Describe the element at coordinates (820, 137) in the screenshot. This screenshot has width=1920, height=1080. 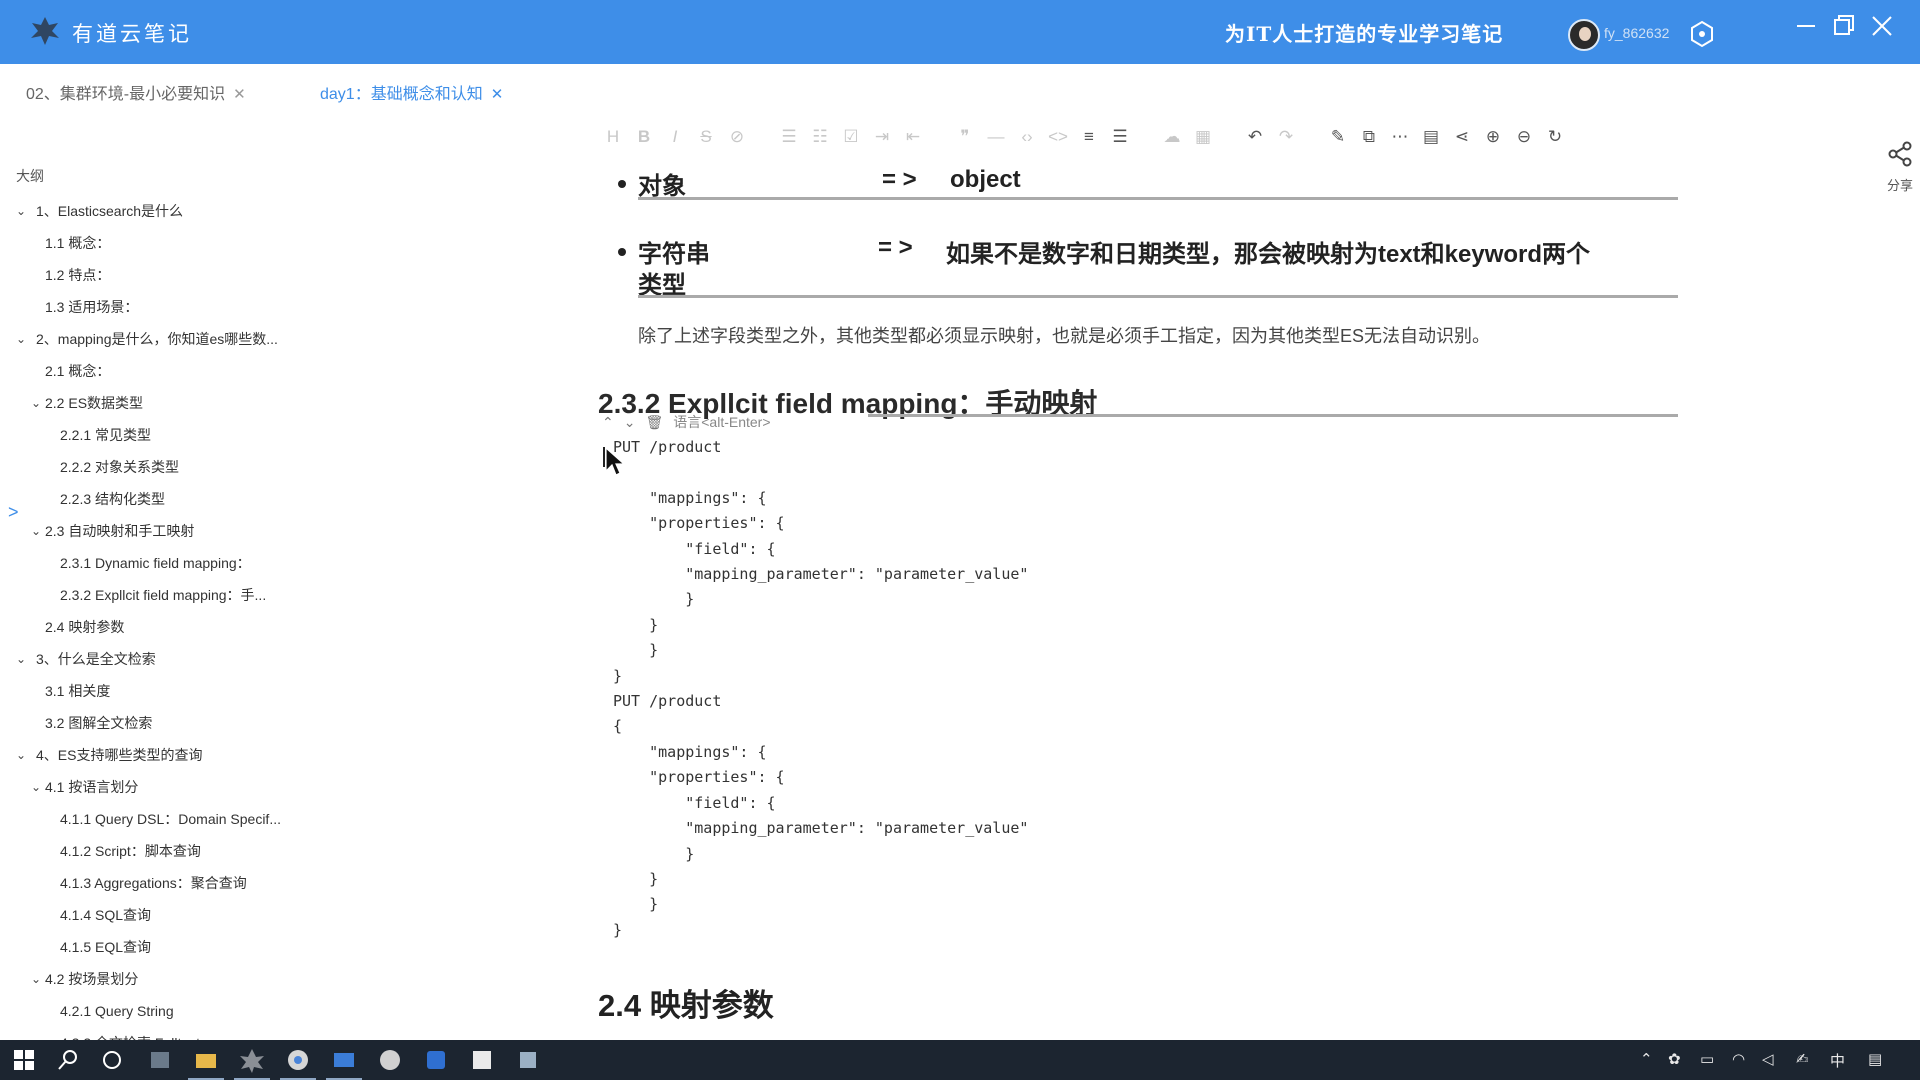
I see `numbered-list-icon: ☷` at that location.